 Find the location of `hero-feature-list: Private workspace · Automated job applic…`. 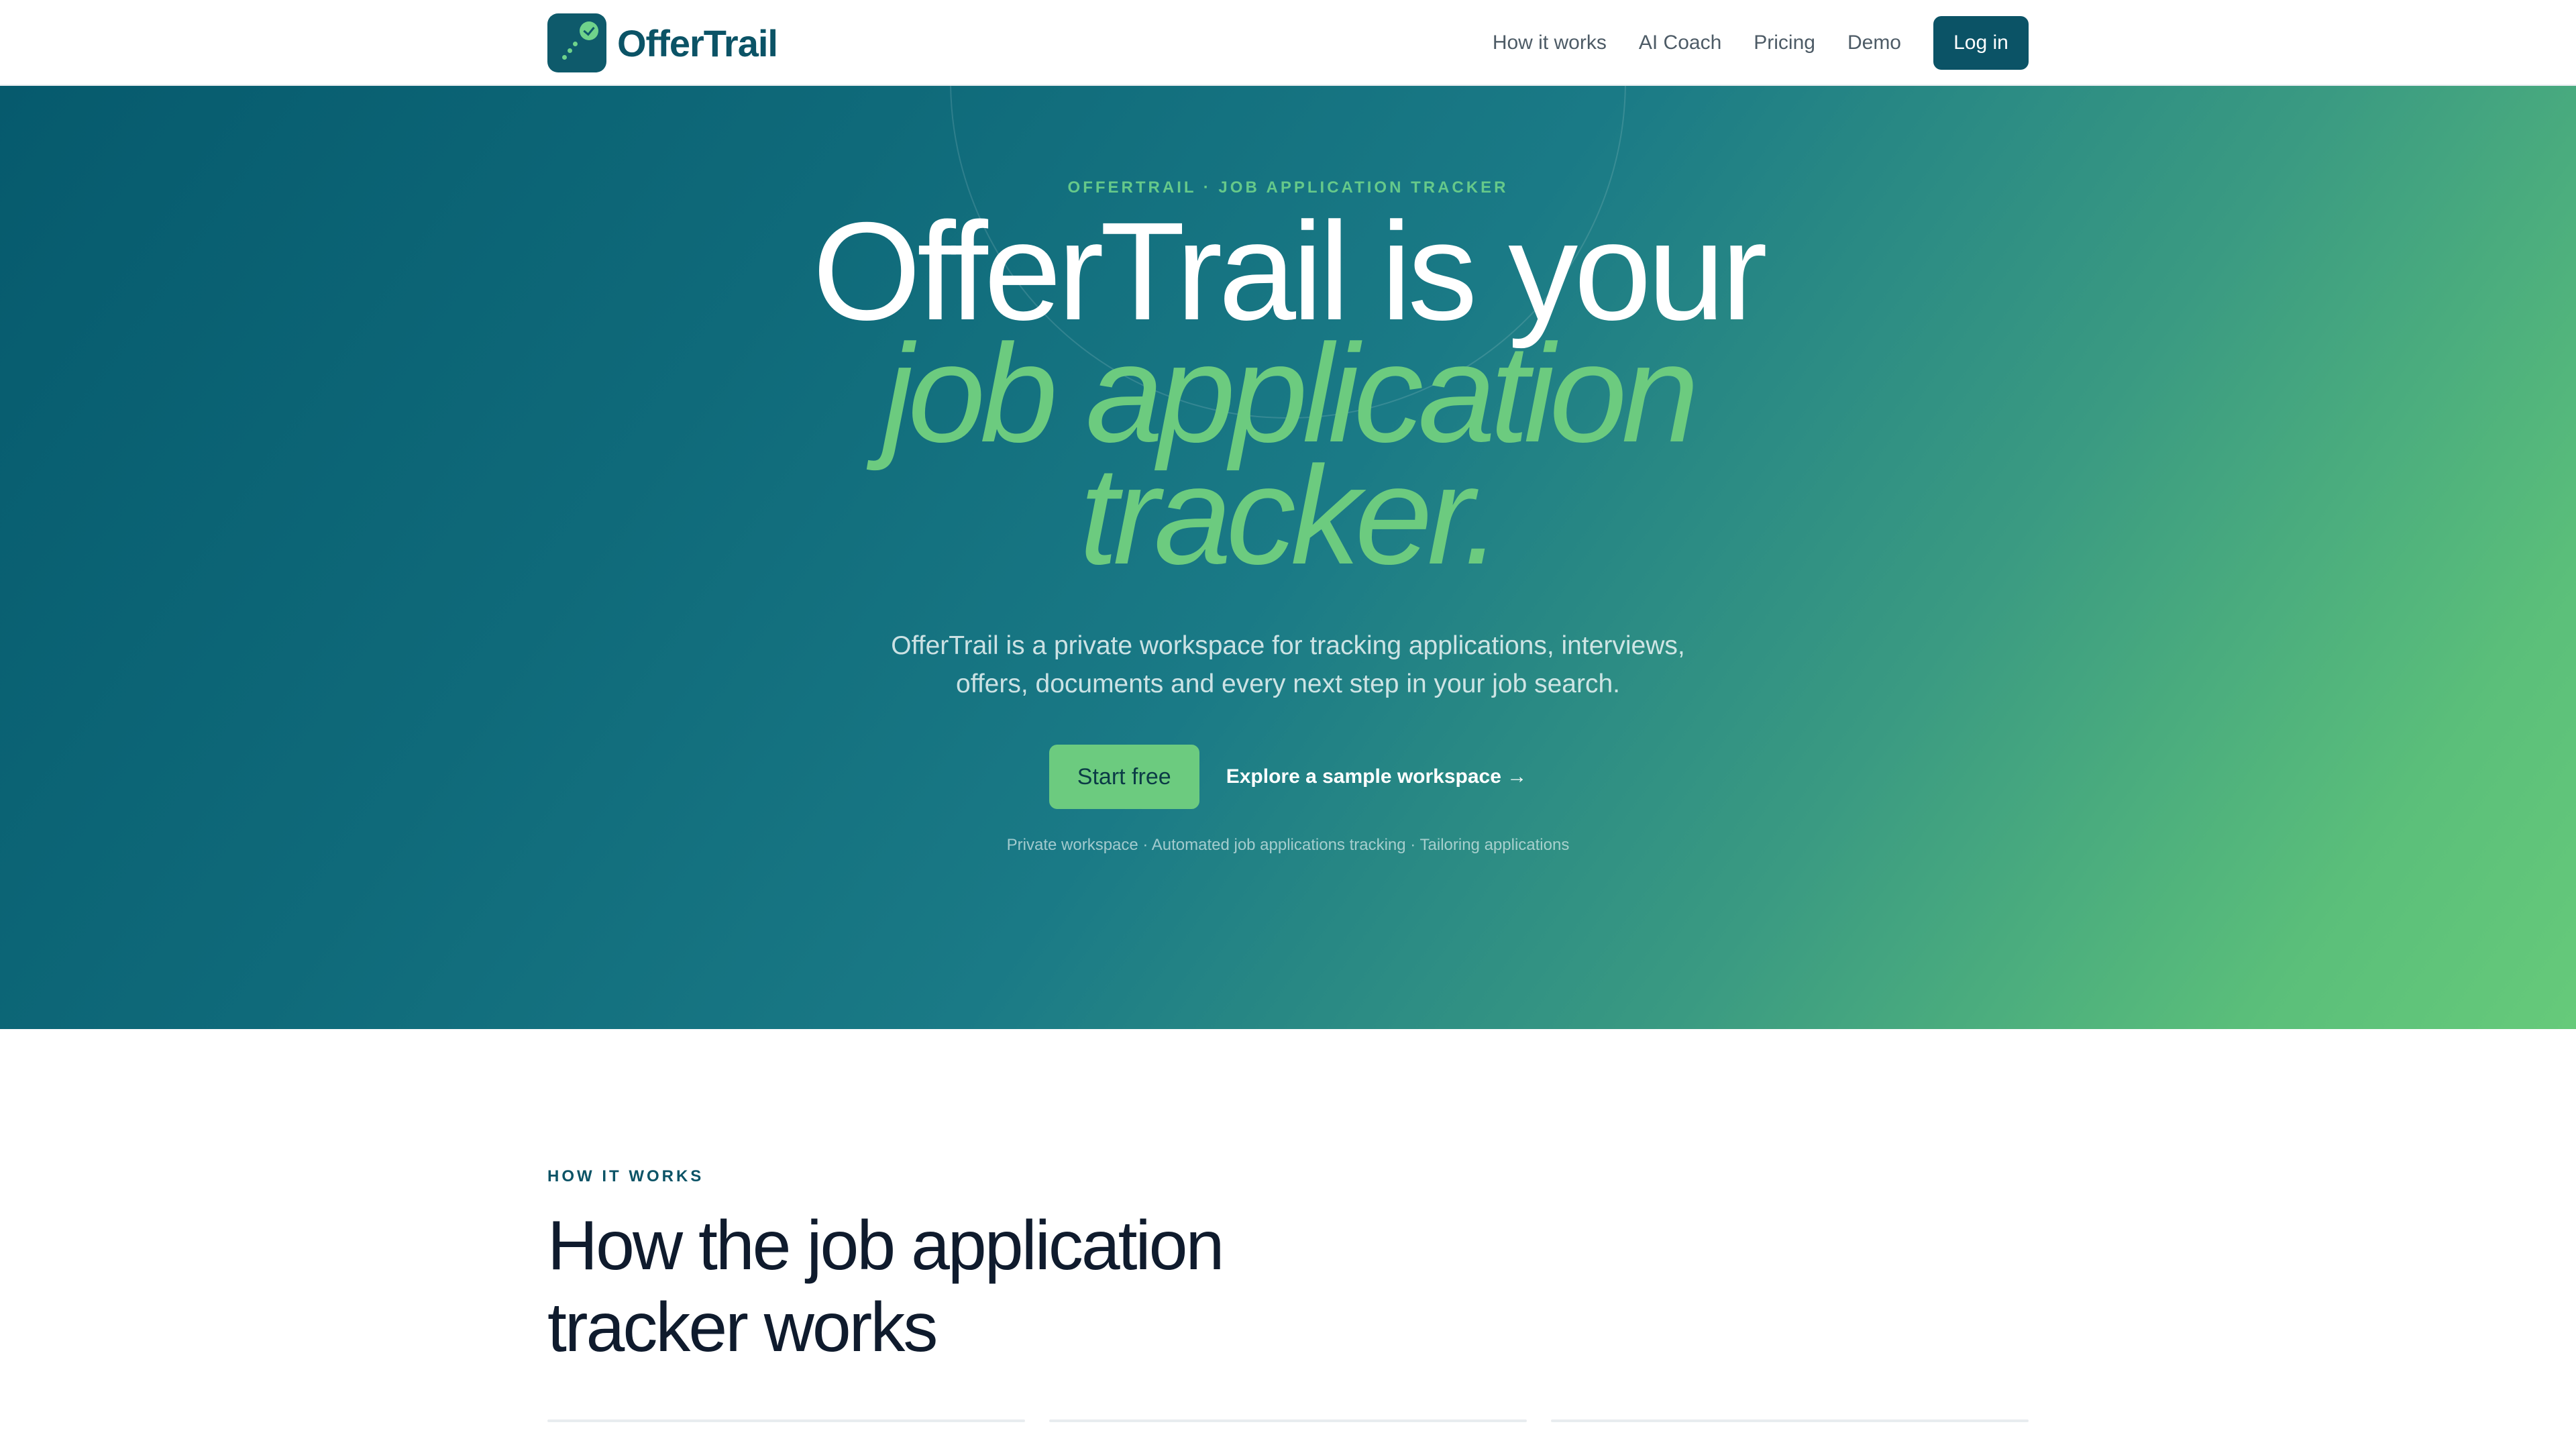

hero-feature-list: Private workspace · Automated job applic… is located at coordinates (1288, 845).